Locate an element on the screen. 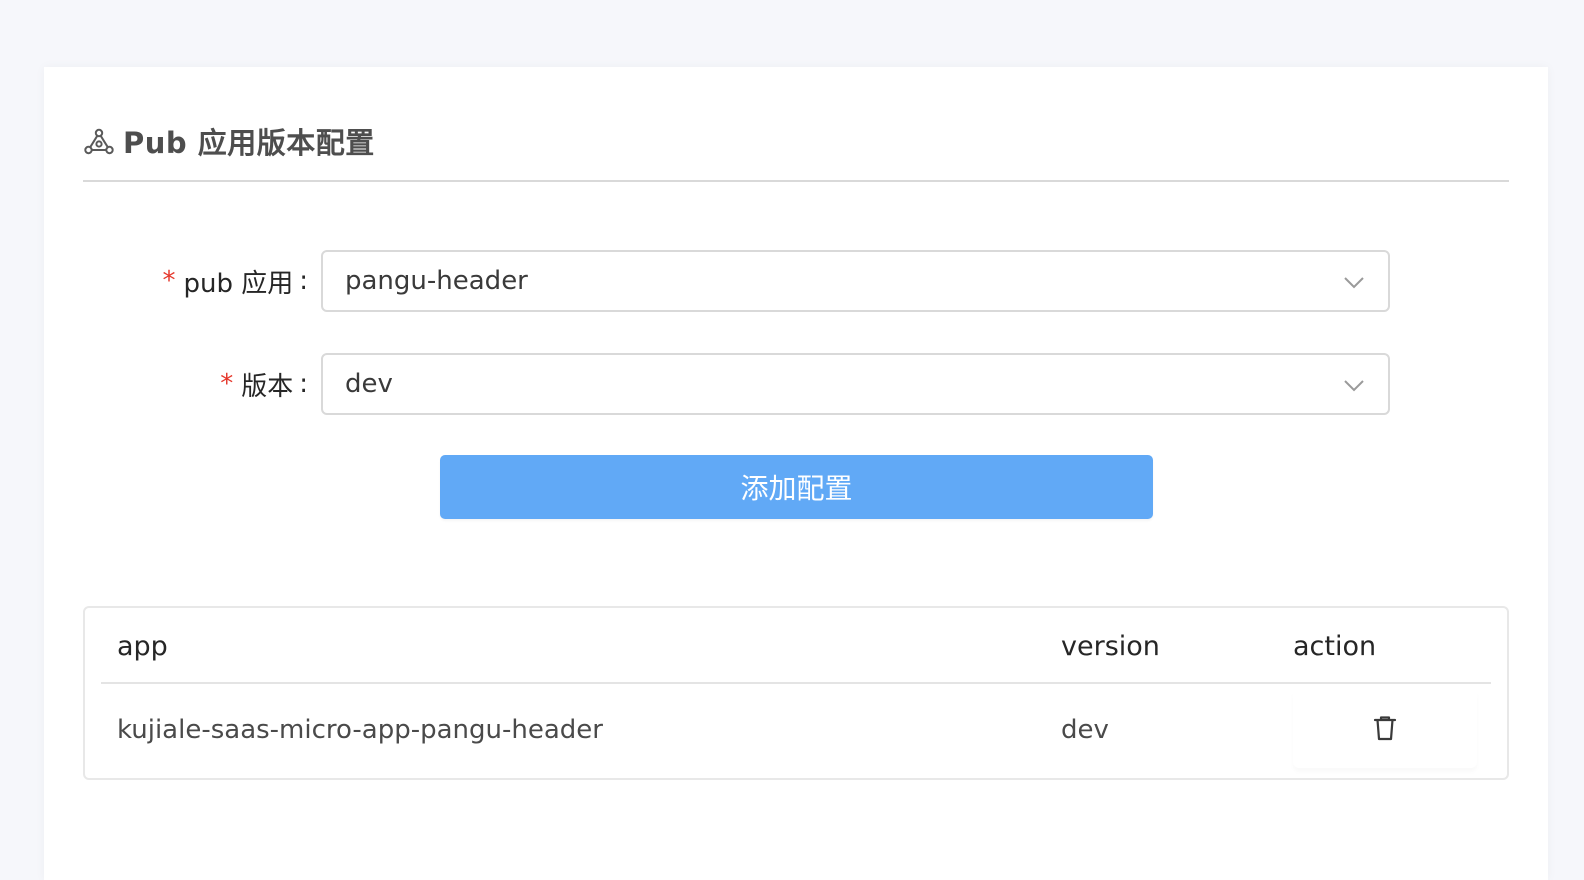 This screenshot has width=1584, height=880. table-header: app version action is located at coordinates (796, 646).